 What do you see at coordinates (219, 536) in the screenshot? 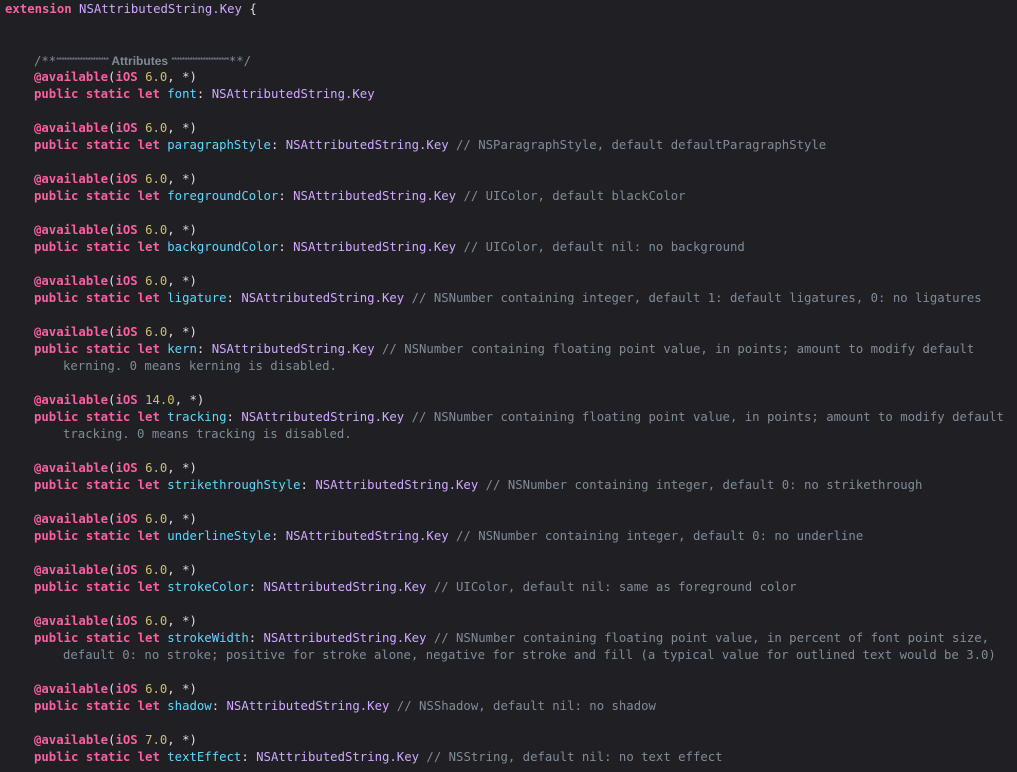
I see `attribute-name: underlineStyle` at bounding box center [219, 536].